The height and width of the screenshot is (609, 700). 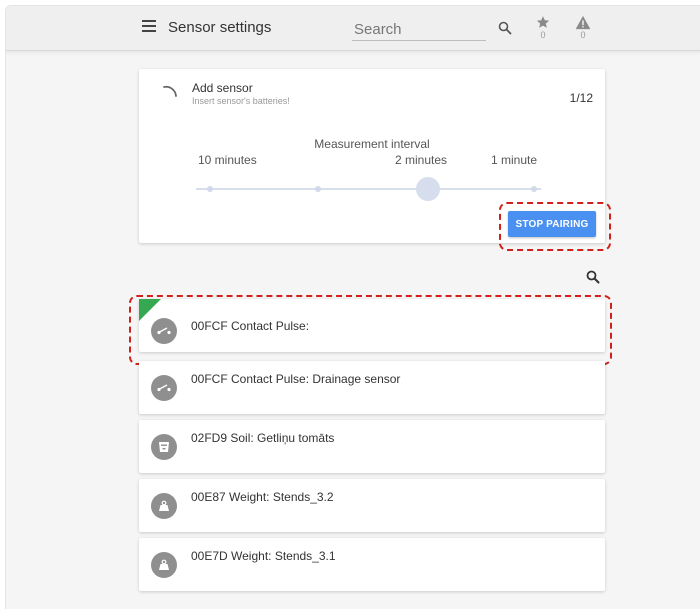 I want to click on favorites-count: 0, so click(x=543, y=35).